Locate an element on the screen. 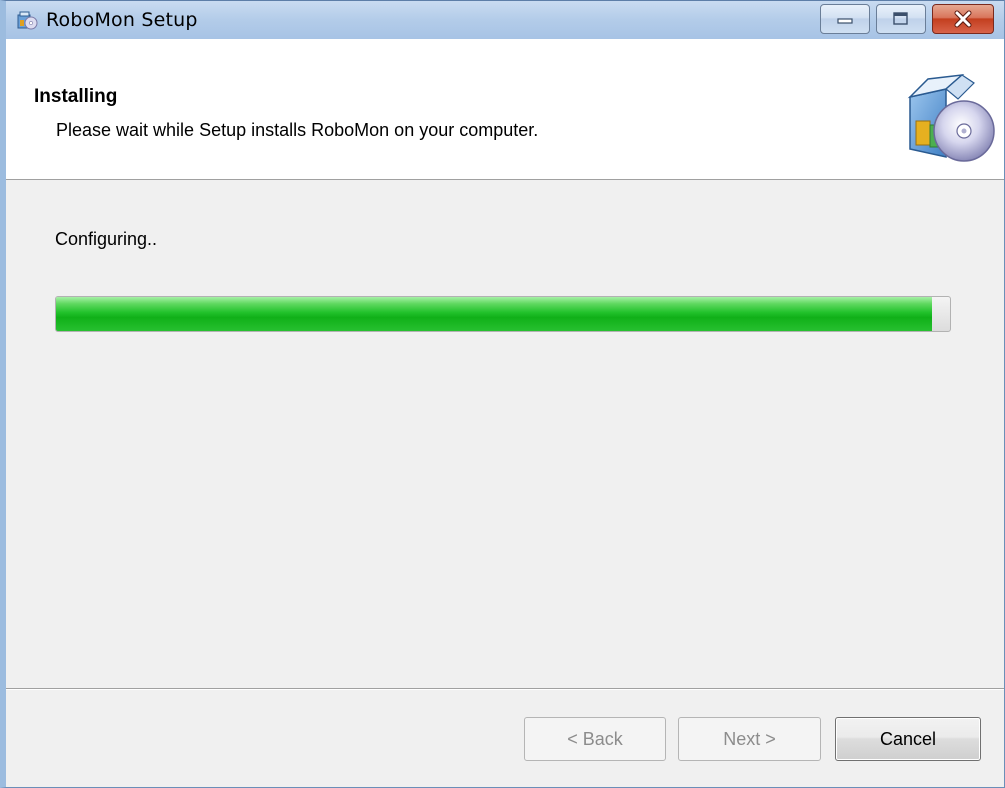 The height and width of the screenshot is (788, 1005). maximize-button is located at coordinates (901, 19).